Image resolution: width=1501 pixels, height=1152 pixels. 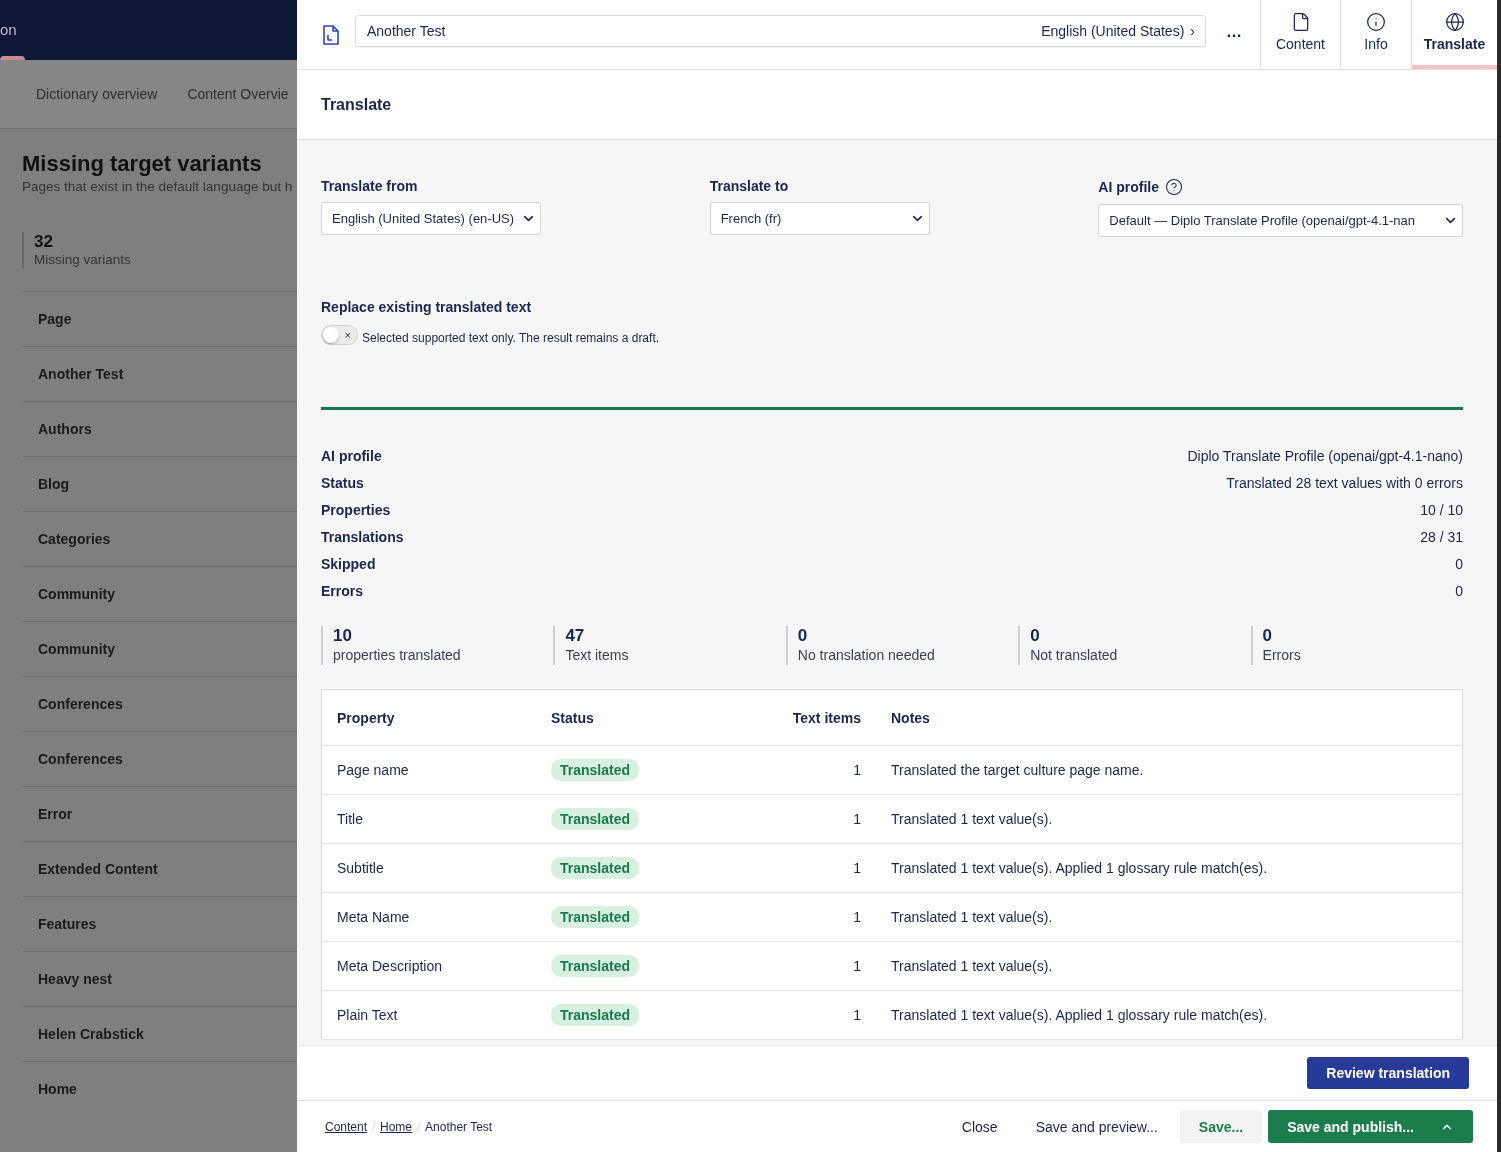 I want to click on hint-text: Selected supported text only. The result remains a draft., so click(x=511, y=338).